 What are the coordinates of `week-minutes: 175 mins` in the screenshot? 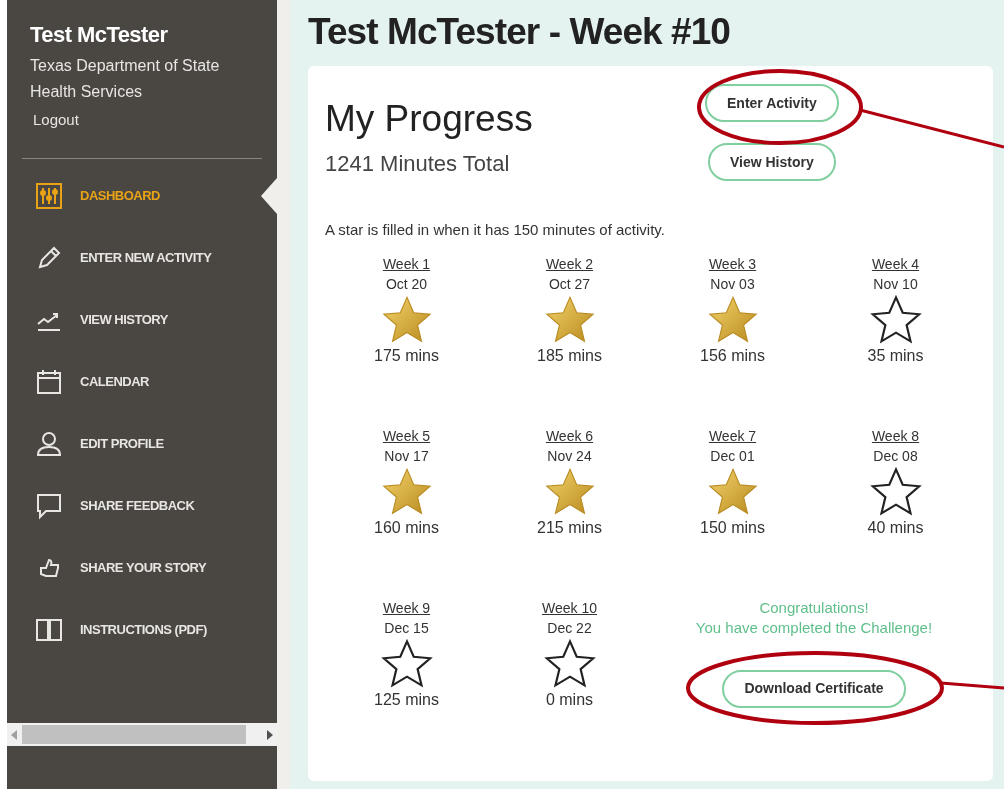 It's located at (406, 355).